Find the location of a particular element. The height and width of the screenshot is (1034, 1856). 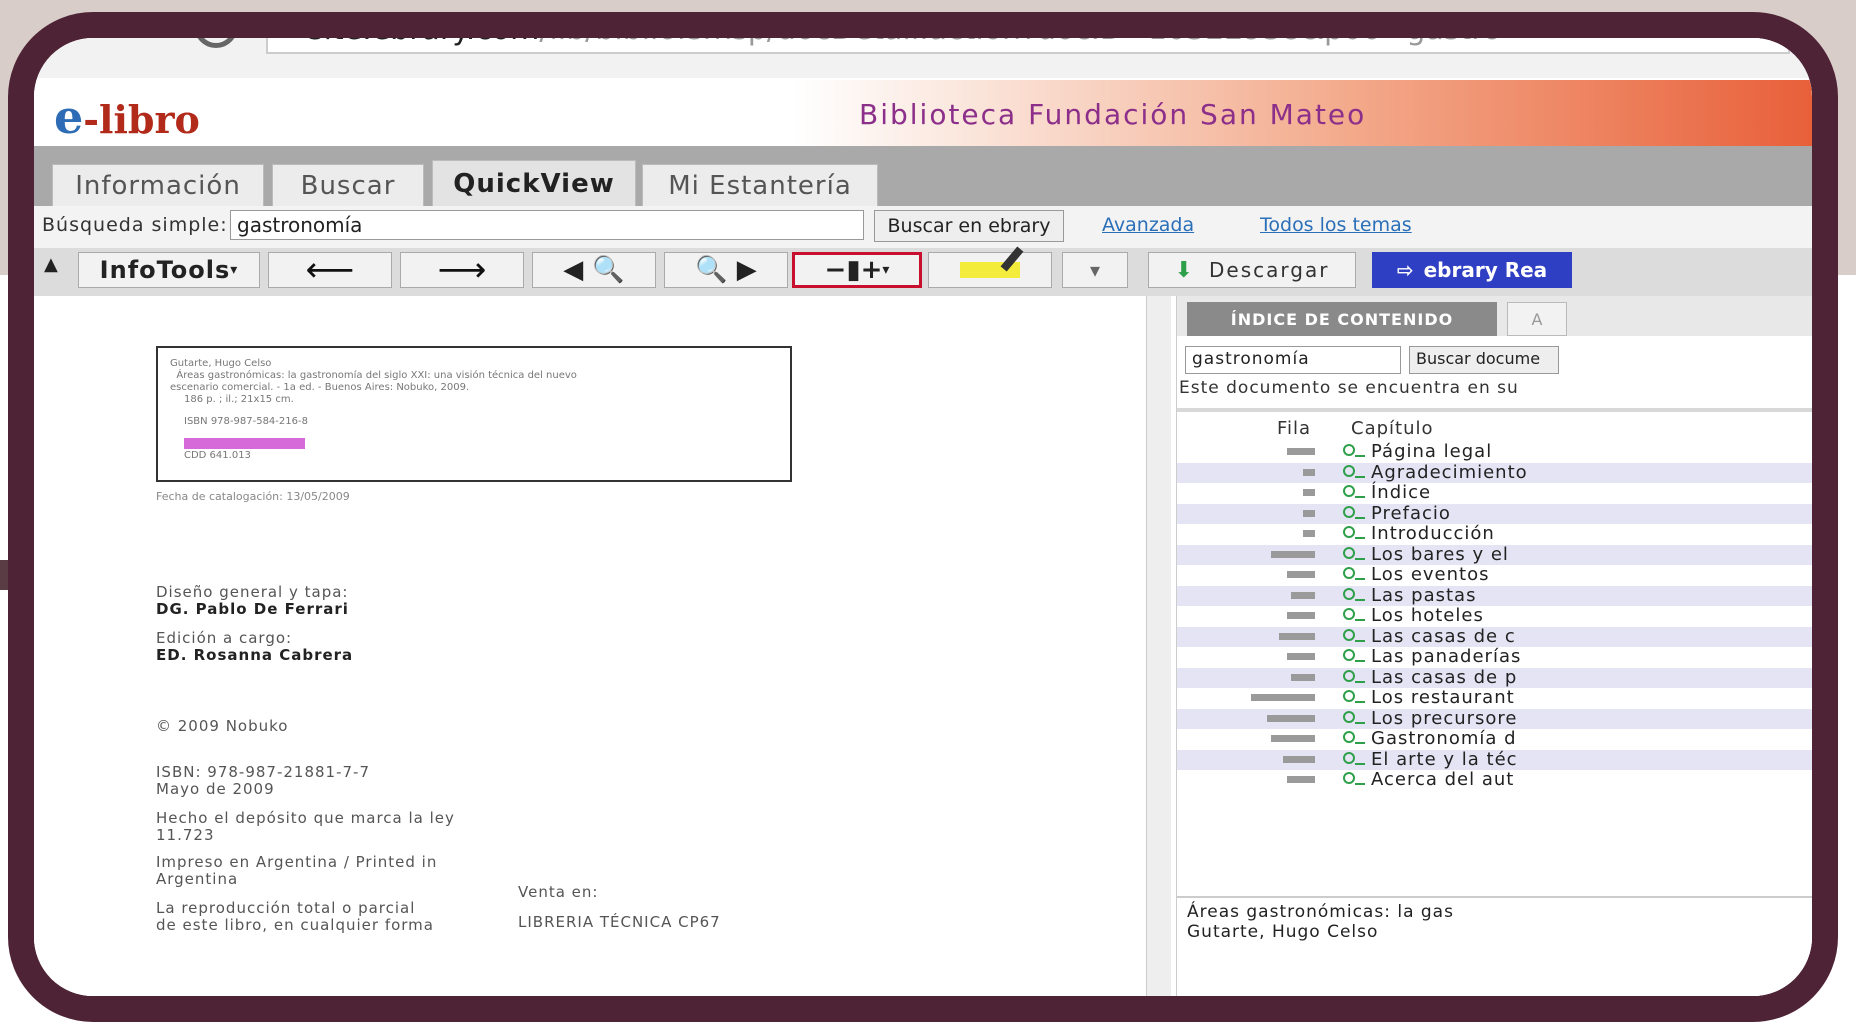

chapter-link: Los restaurant is located at coordinates (1443, 698).